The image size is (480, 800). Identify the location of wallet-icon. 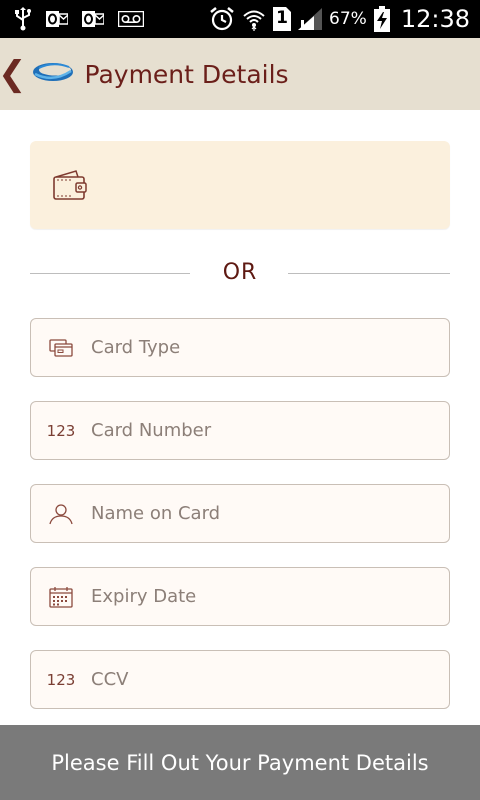
(70, 187).